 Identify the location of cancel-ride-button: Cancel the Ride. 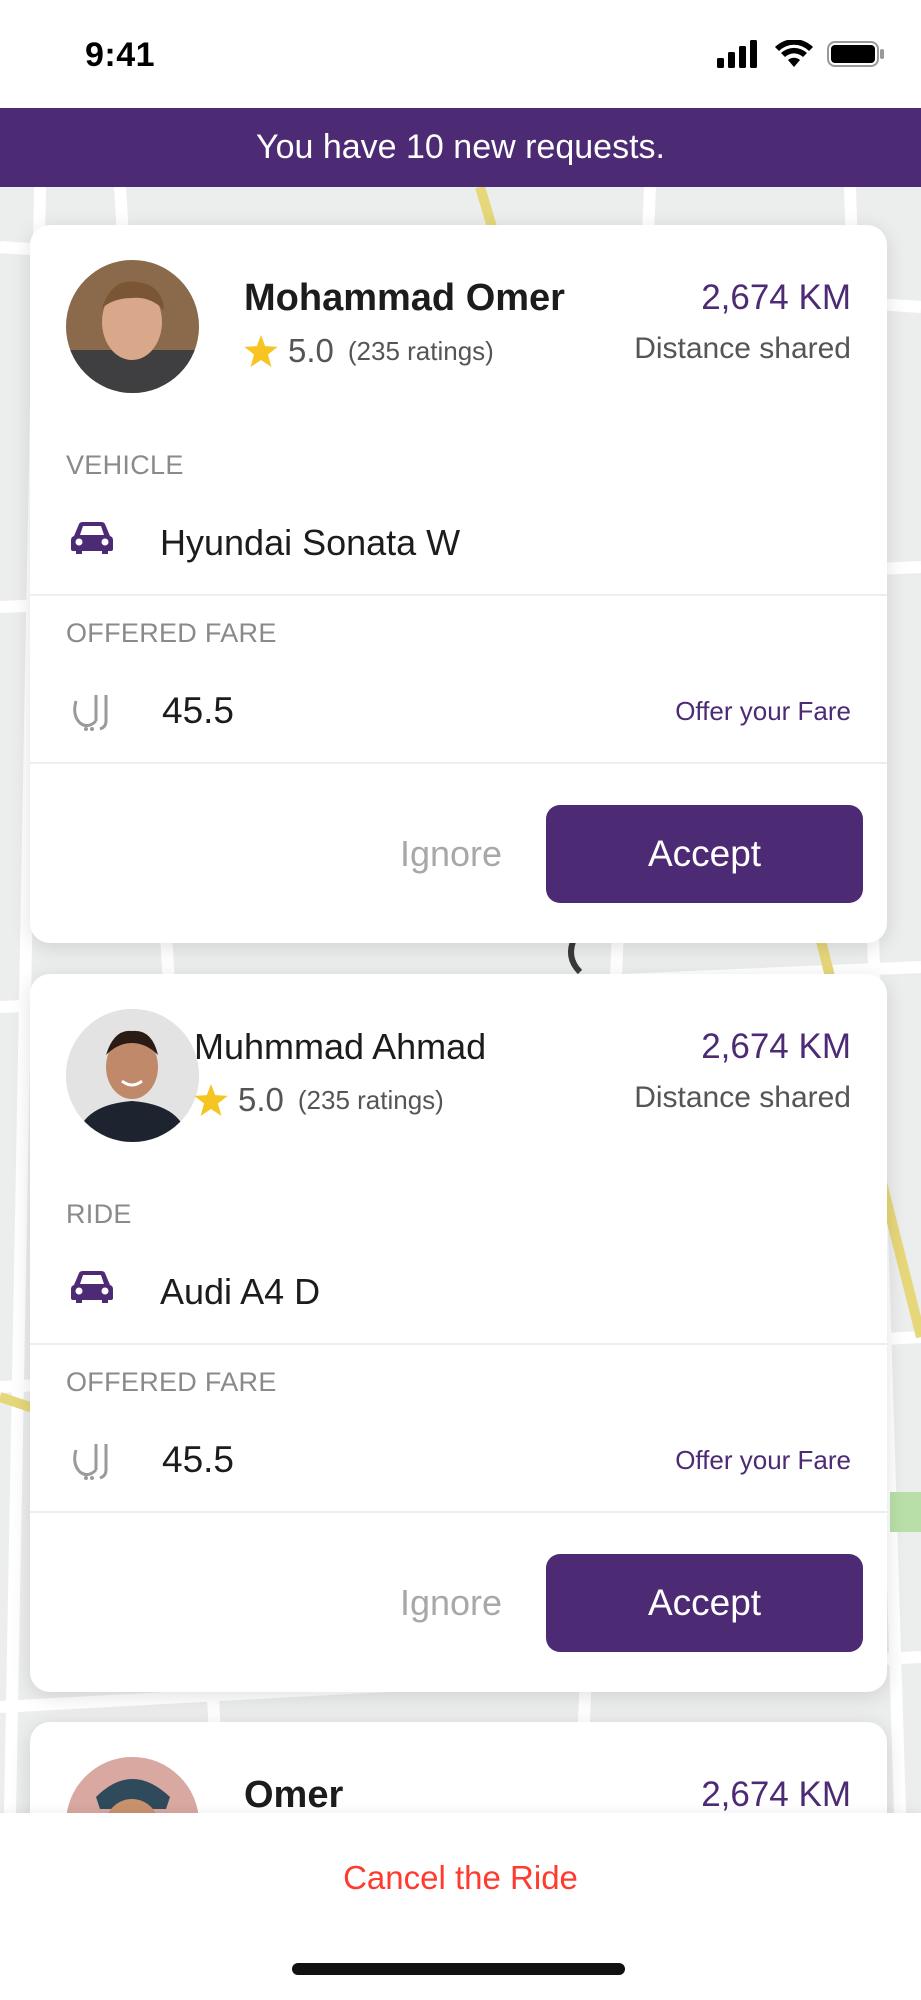
(460, 1878).